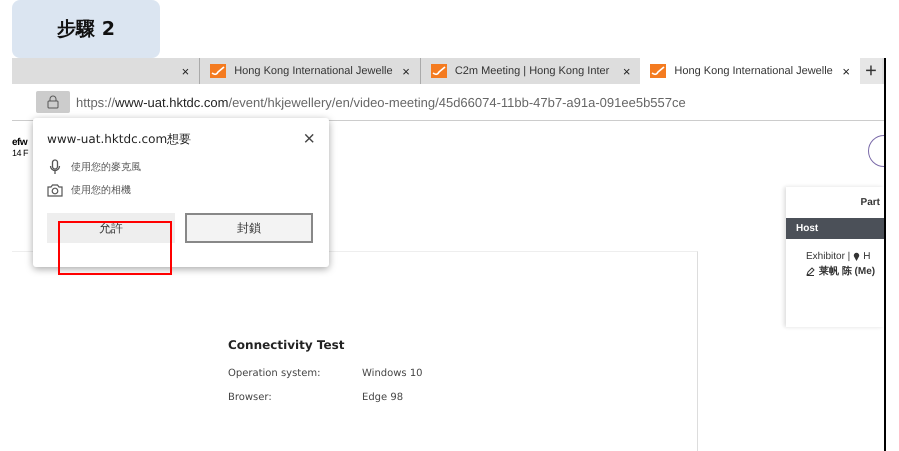 The width and height of the screenshot is (899, 451). I want to click on info-label: Browser:, so click(250, 397).